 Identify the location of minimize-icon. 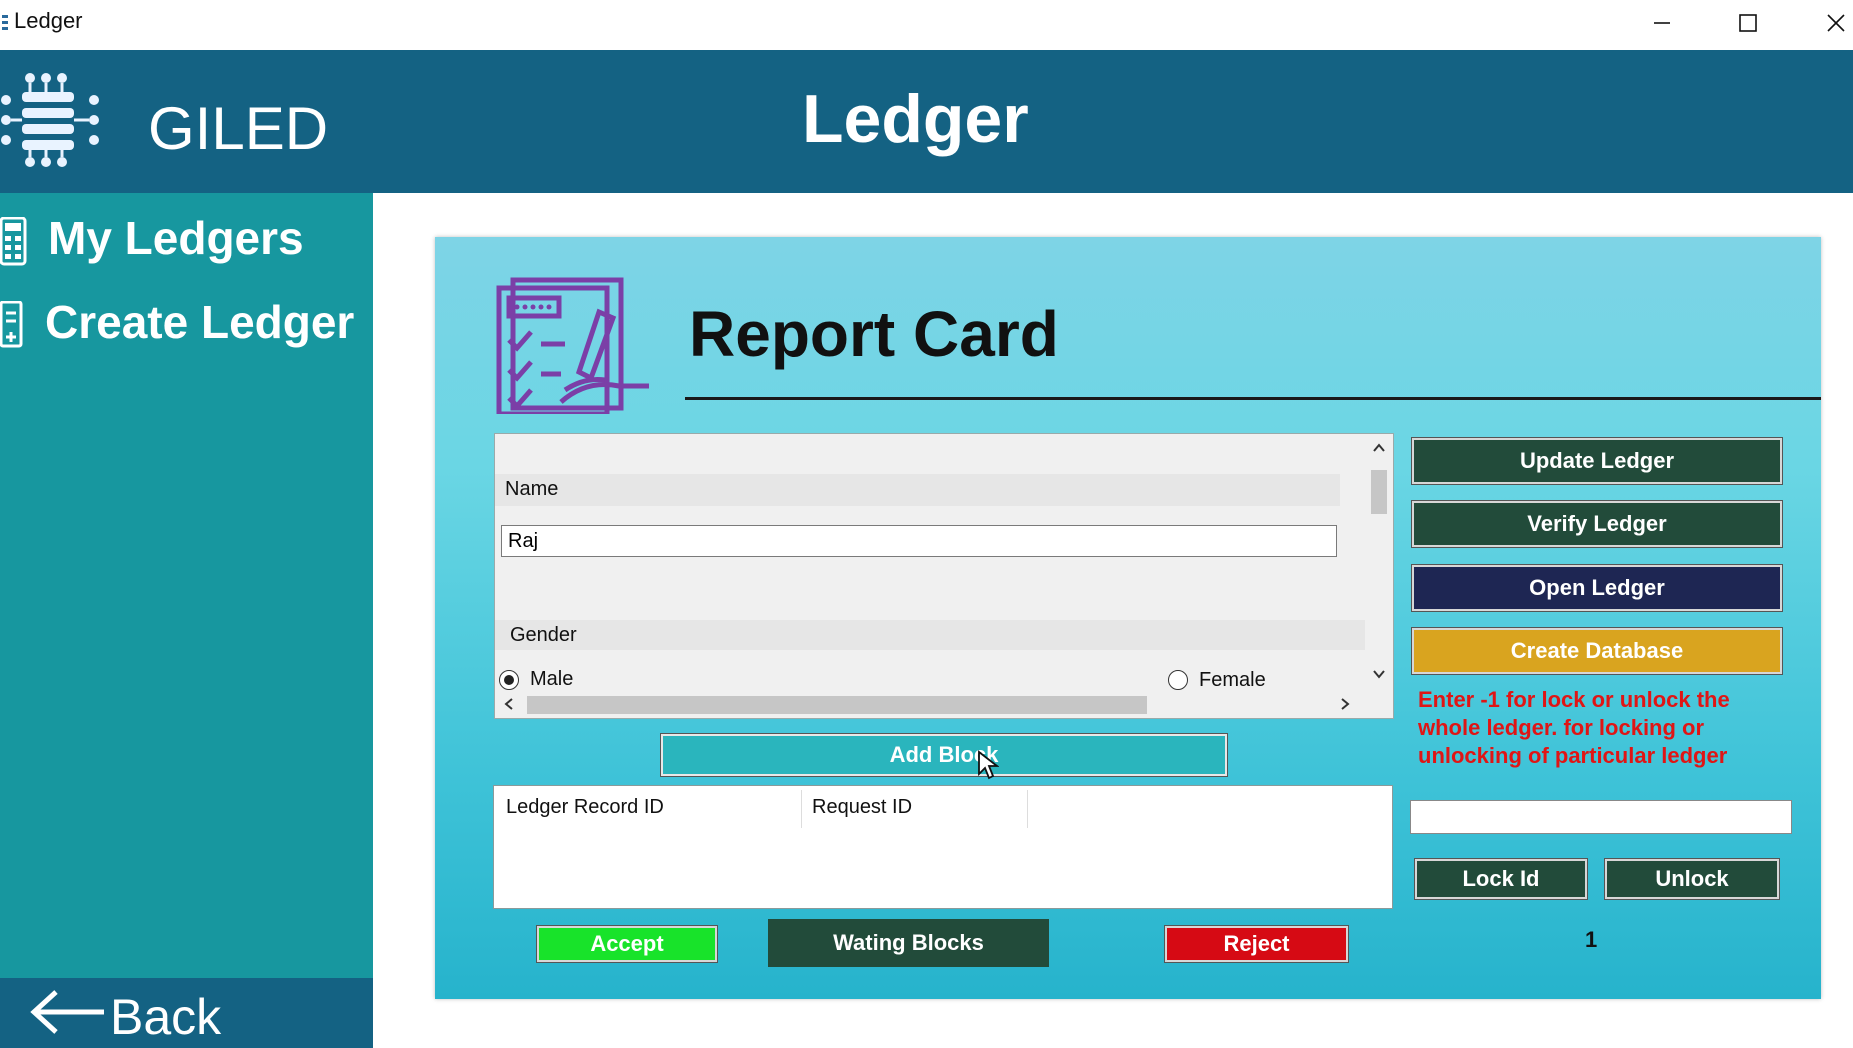
(1662, 23).